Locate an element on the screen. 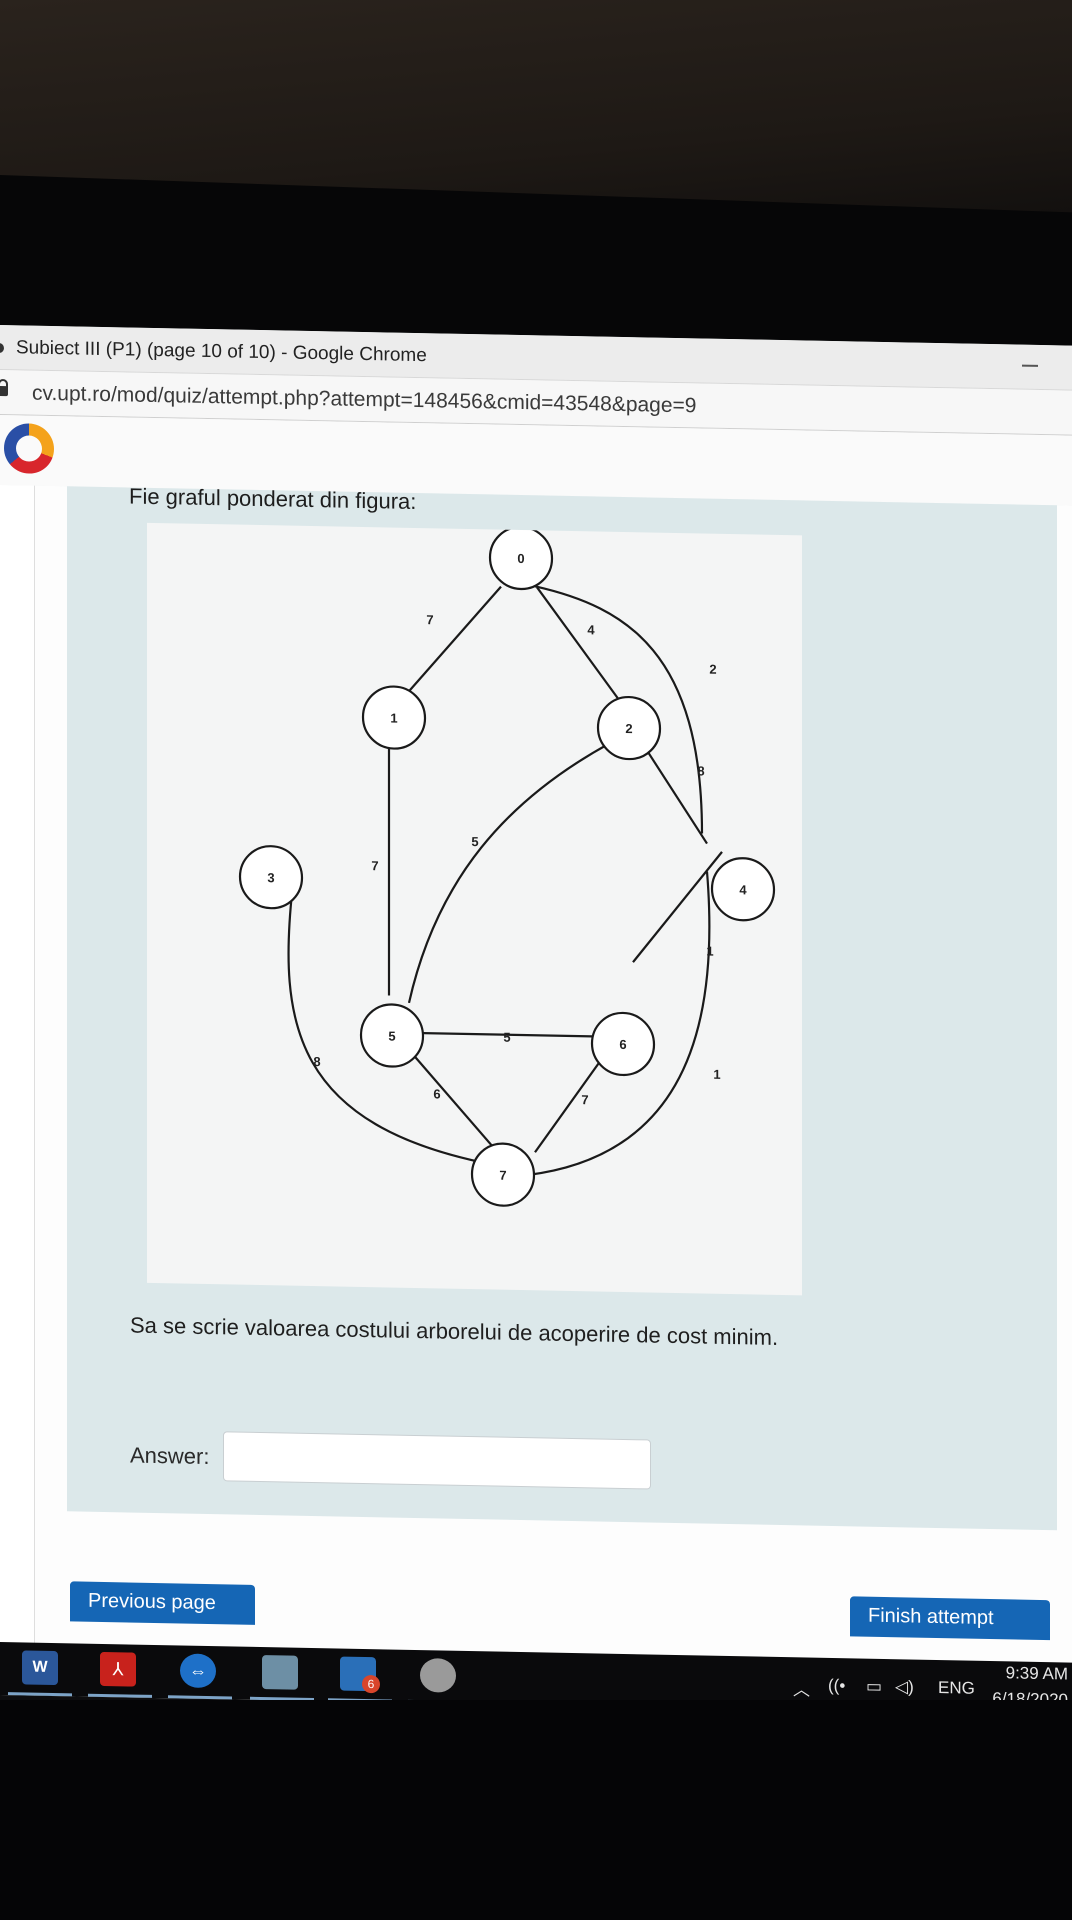 Image resolution: width=1072 pixels, height=1920 pixels. edge-weight-0-1: 7 is located at coordinates (429, 619).